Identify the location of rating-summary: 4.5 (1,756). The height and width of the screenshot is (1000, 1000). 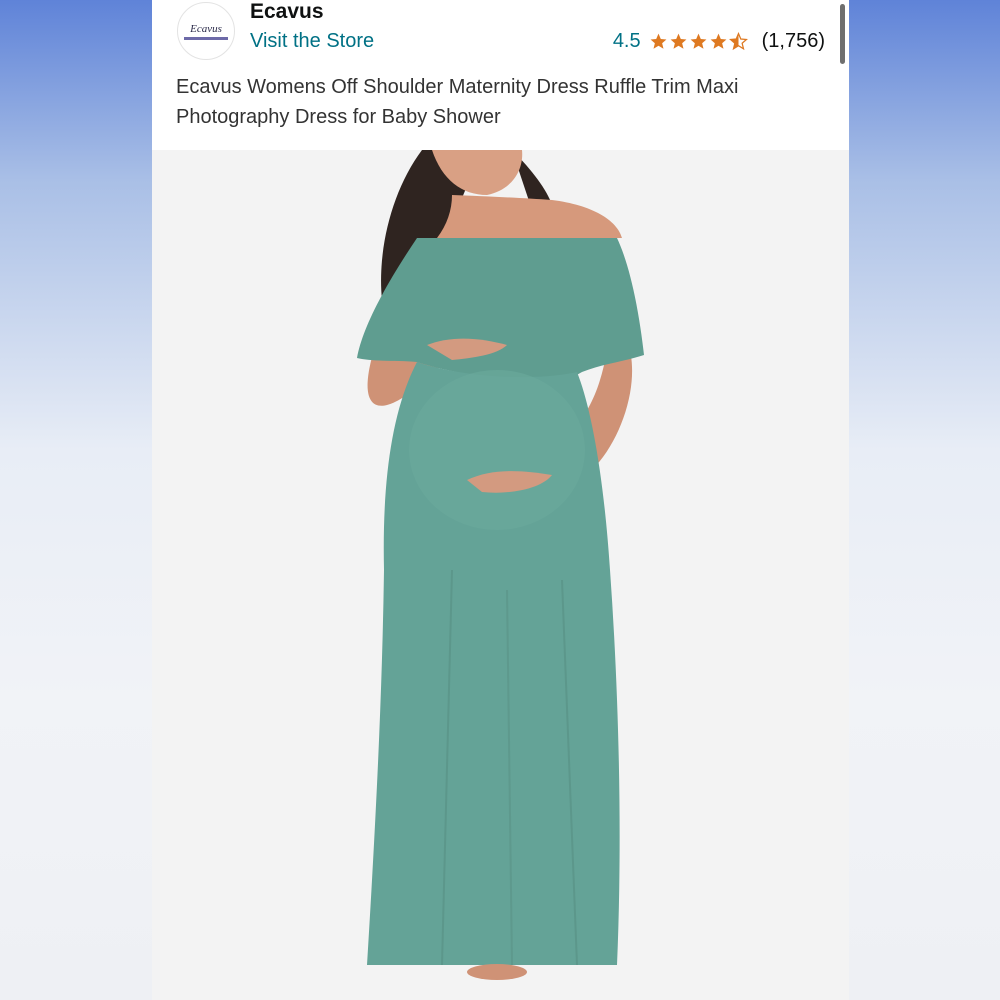
(719, 41).